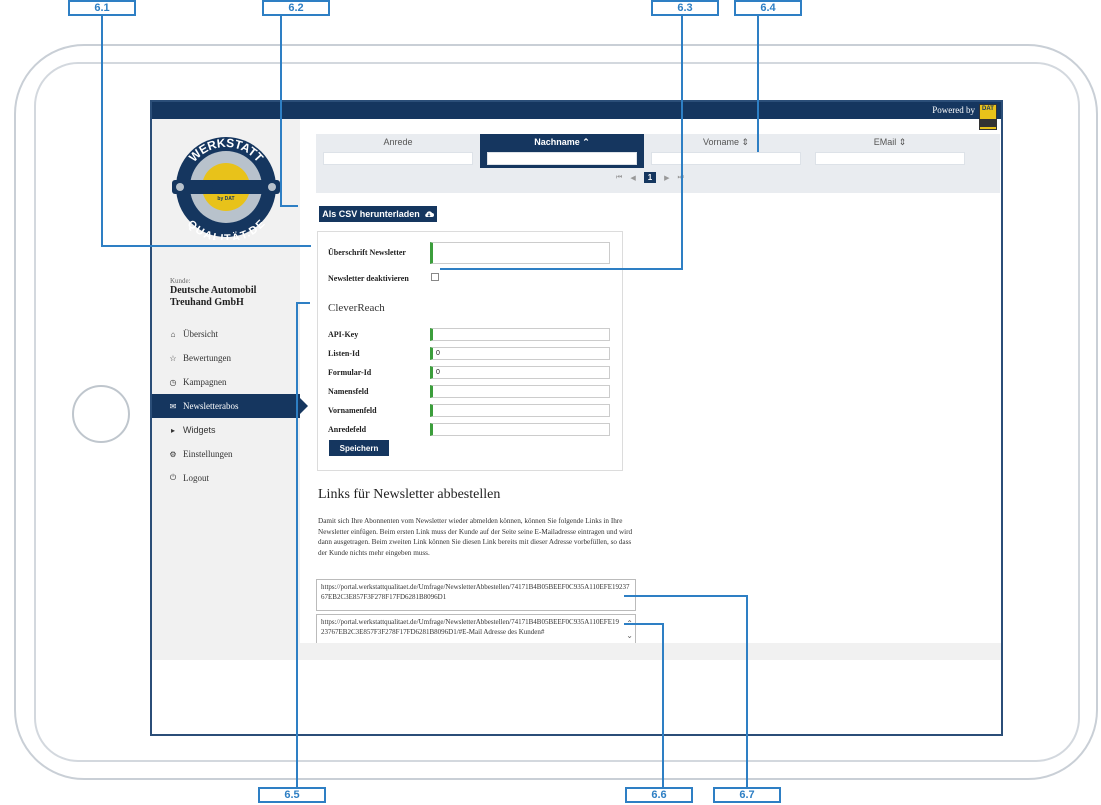  I want to click on unsubscribe-title: Links für Newsletter abbestellen, so click(409, 494).